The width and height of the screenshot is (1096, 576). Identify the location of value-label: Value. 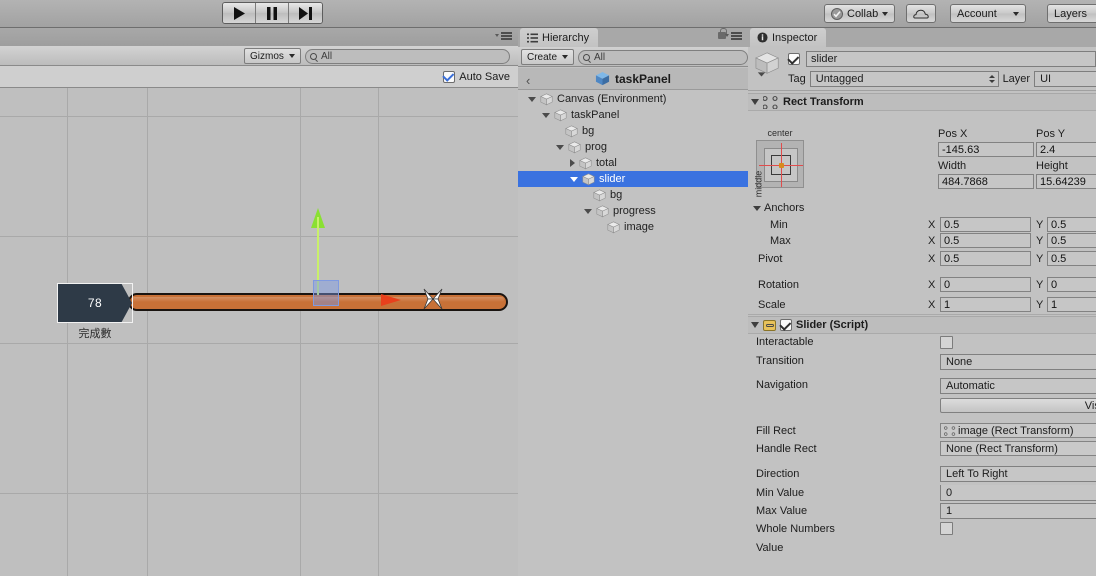
(770, 548).